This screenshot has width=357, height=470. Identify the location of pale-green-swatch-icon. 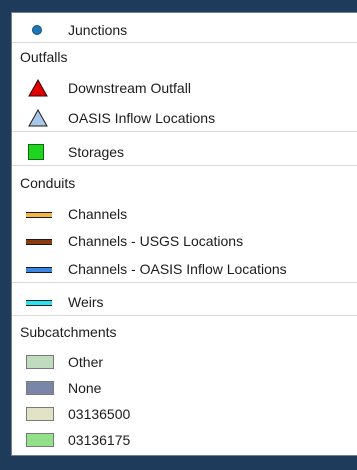
(40, 362).